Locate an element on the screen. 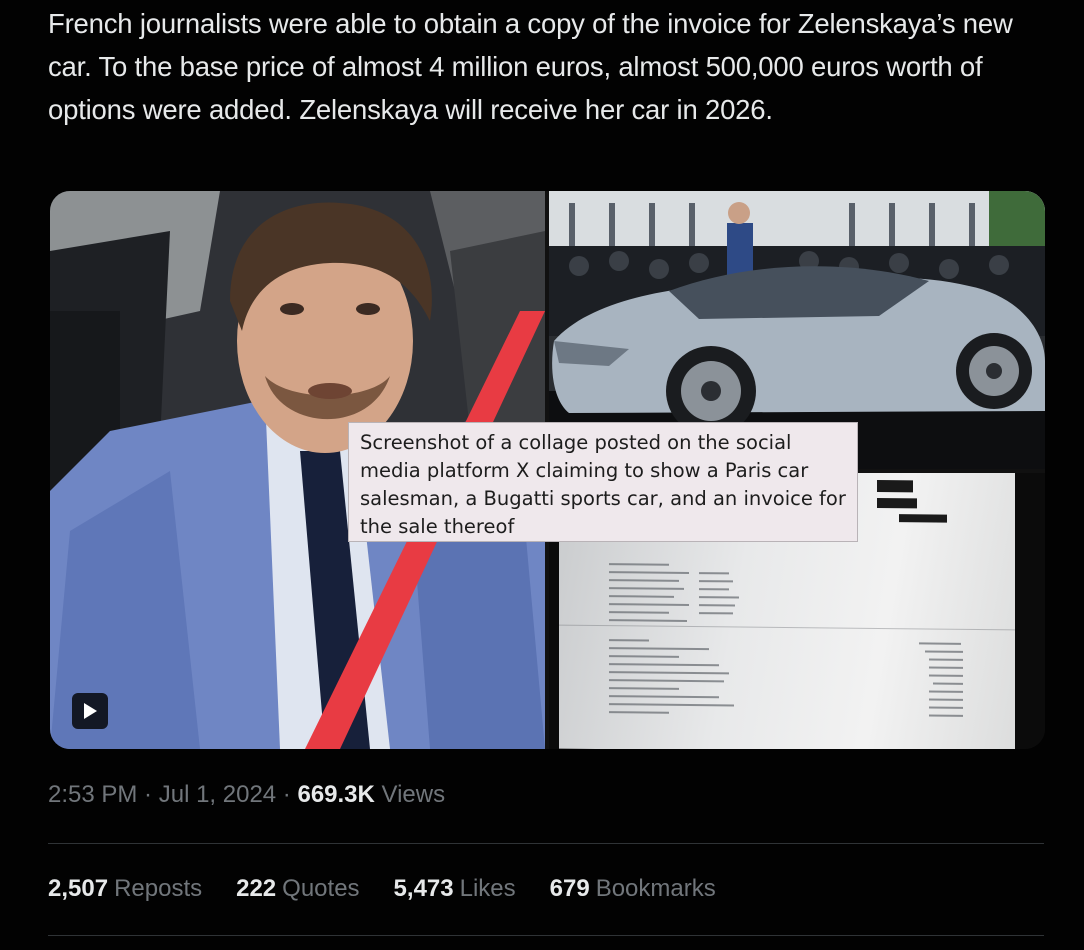  bookmarks-stat: 679 Bookmarks is located at coordinates (633, 889).